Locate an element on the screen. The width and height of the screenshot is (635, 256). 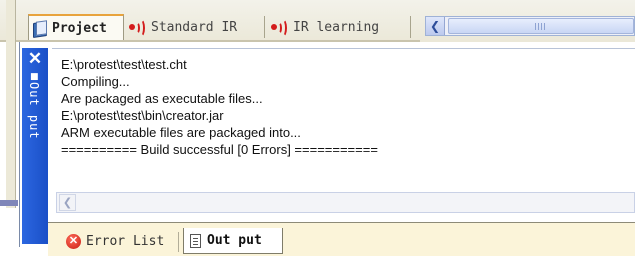
grip-icon is located at coordinates (541, 26).